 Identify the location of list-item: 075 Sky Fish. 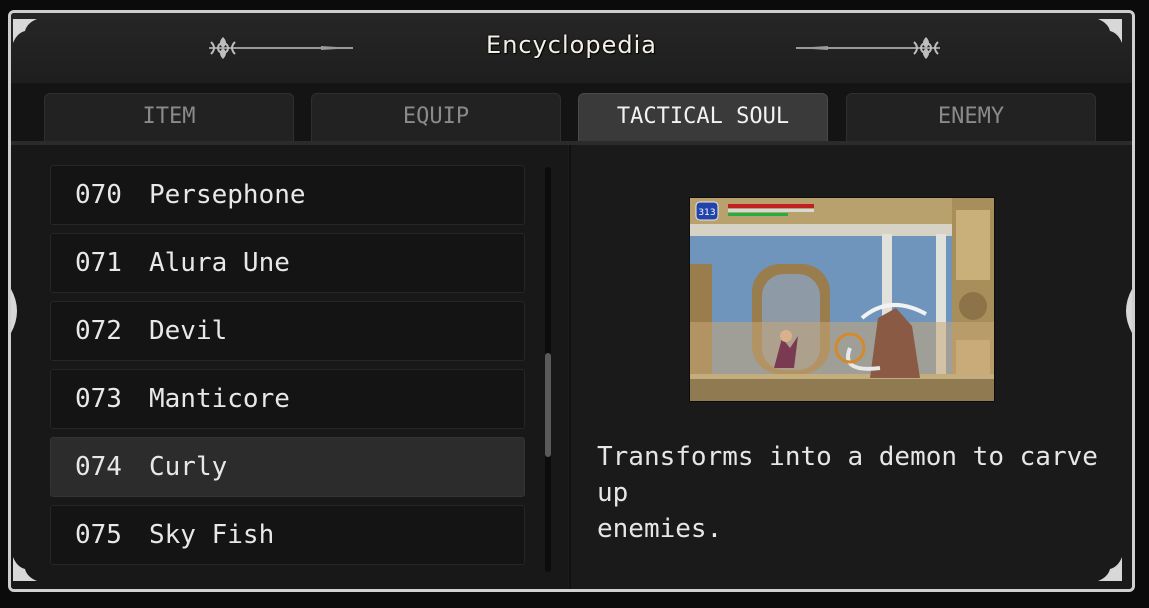
(287, 535).